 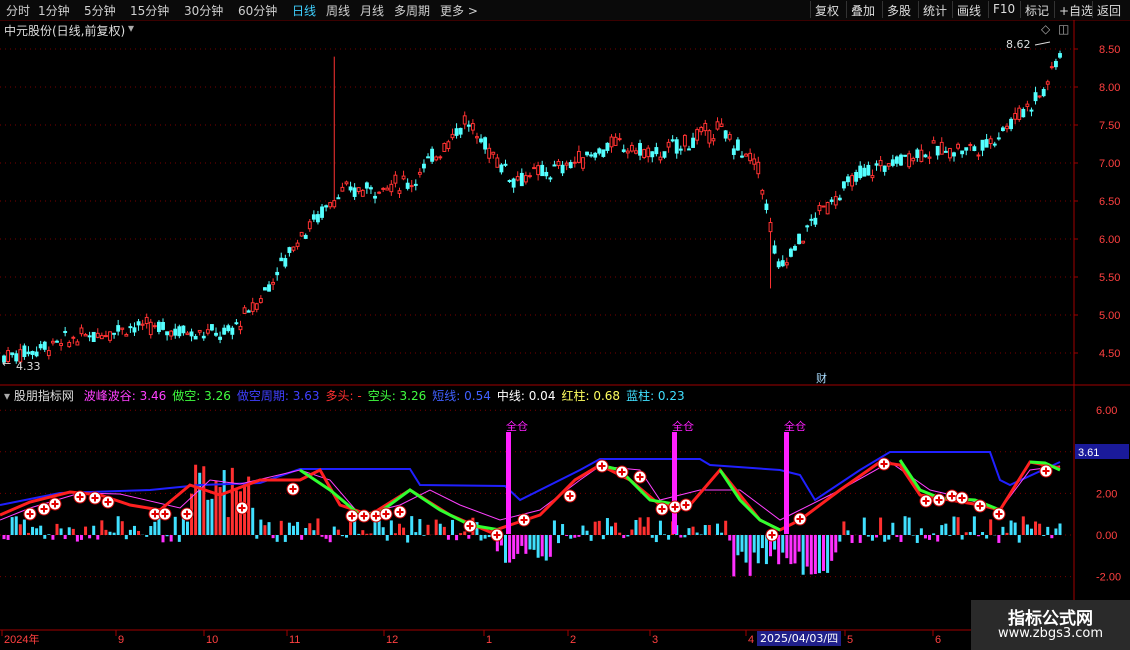 What do you see at coordinates (65, 31) in the screenshot?
I see `stock-title: 中元股份(日线,前复权)` at bounding box center [65, 31].